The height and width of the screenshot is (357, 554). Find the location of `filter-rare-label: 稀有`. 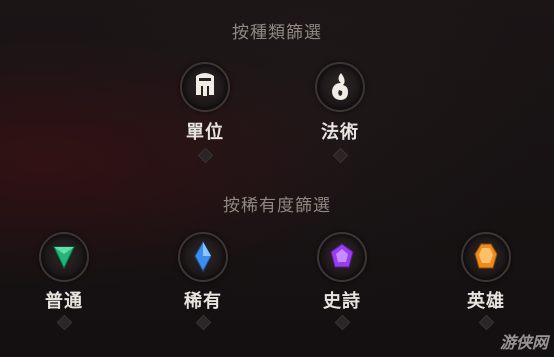

filter-rare-label: 稀有 is located at coordinates (203, 301).